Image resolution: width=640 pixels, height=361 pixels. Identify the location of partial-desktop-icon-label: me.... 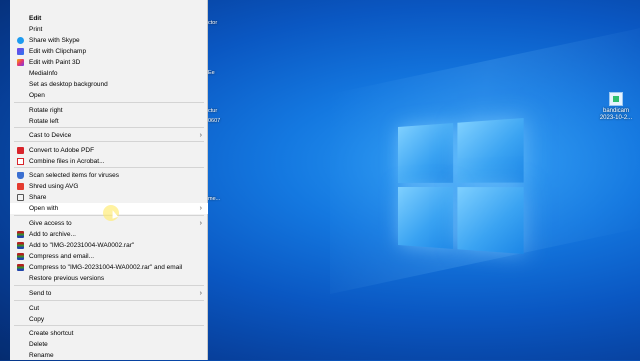
(217, 199).